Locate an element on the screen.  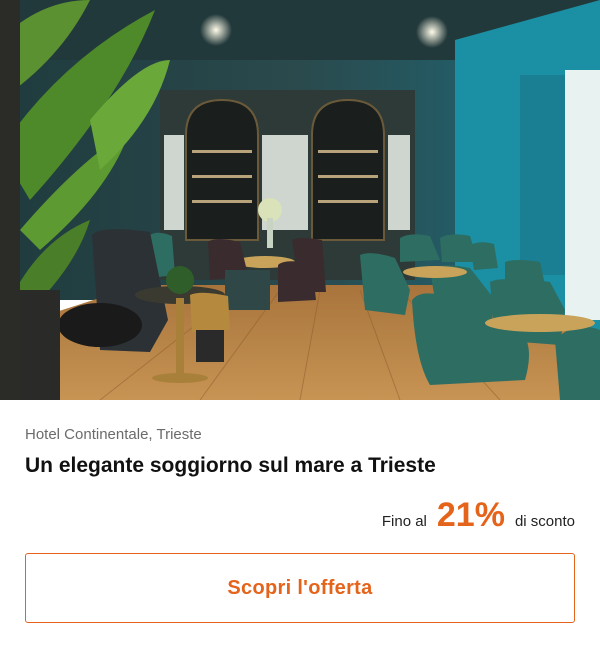
discount-suffix: di sconto is located at coordinates (544, 521).